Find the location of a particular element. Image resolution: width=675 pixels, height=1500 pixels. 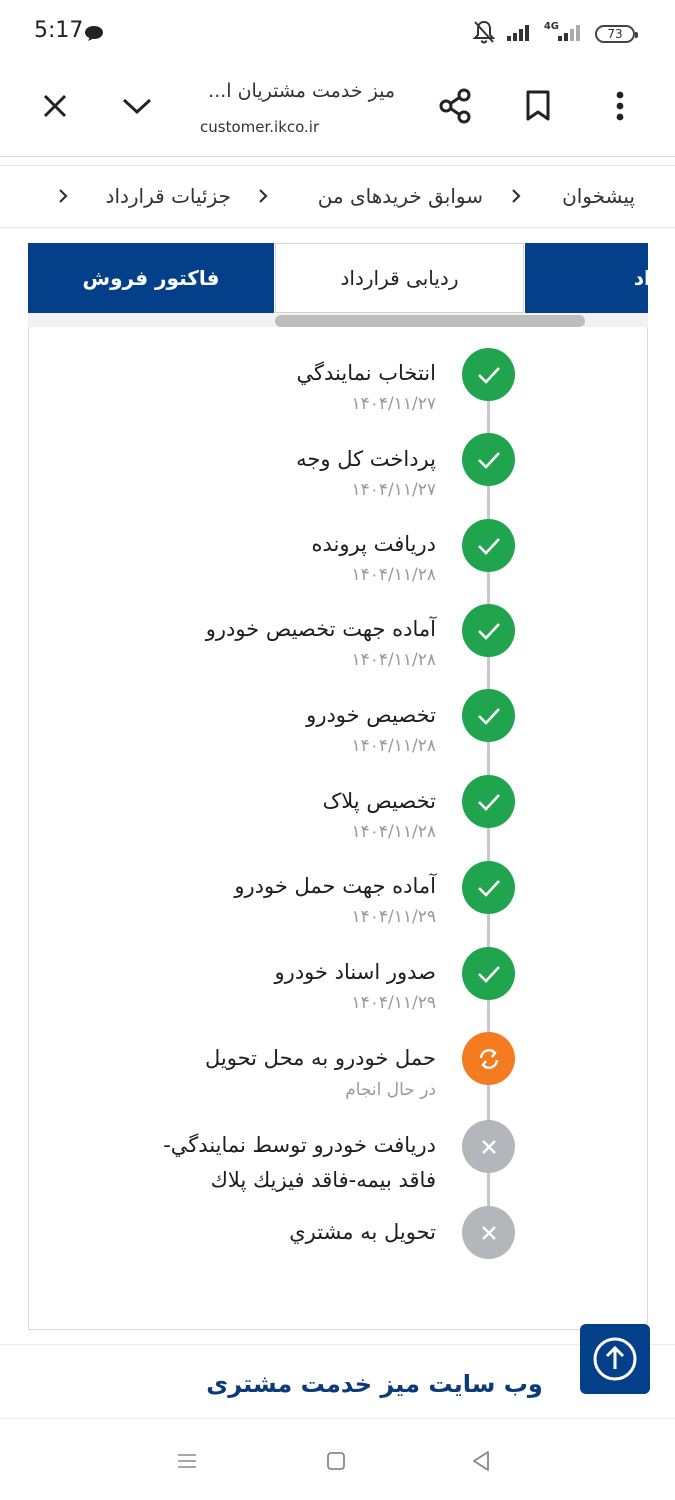

step-title: پرداخت کل وجه is located at coordinates (366, 459).